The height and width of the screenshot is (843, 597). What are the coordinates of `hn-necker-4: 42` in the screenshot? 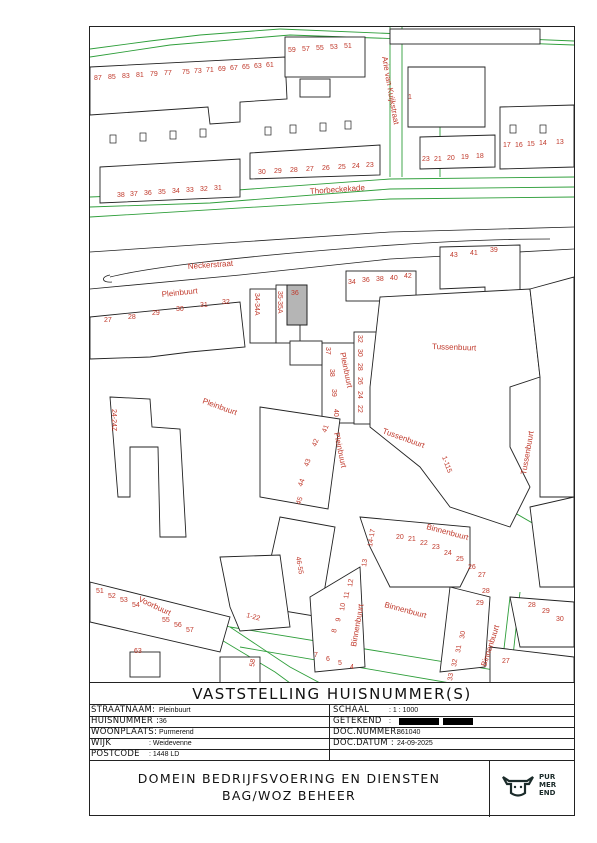 It's located at (408, 276).